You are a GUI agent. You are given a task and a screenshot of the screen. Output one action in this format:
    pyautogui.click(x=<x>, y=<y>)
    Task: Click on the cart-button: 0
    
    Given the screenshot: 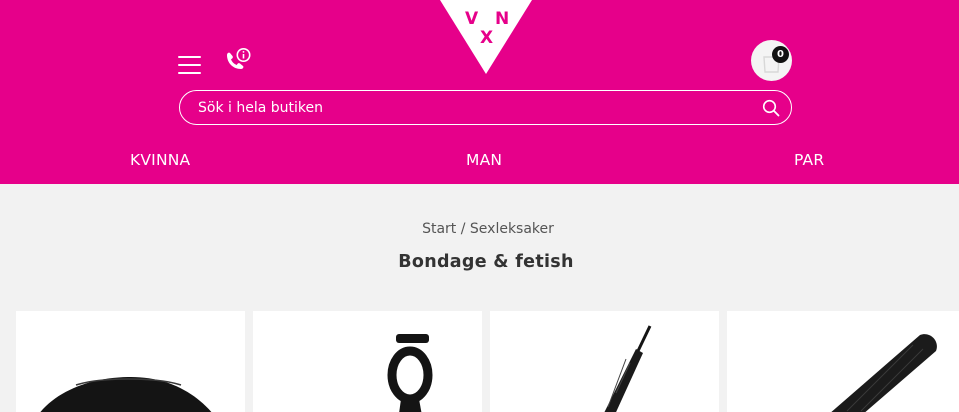 What is the action you would take?
    pyautogui.click(x=771, y=60)
    